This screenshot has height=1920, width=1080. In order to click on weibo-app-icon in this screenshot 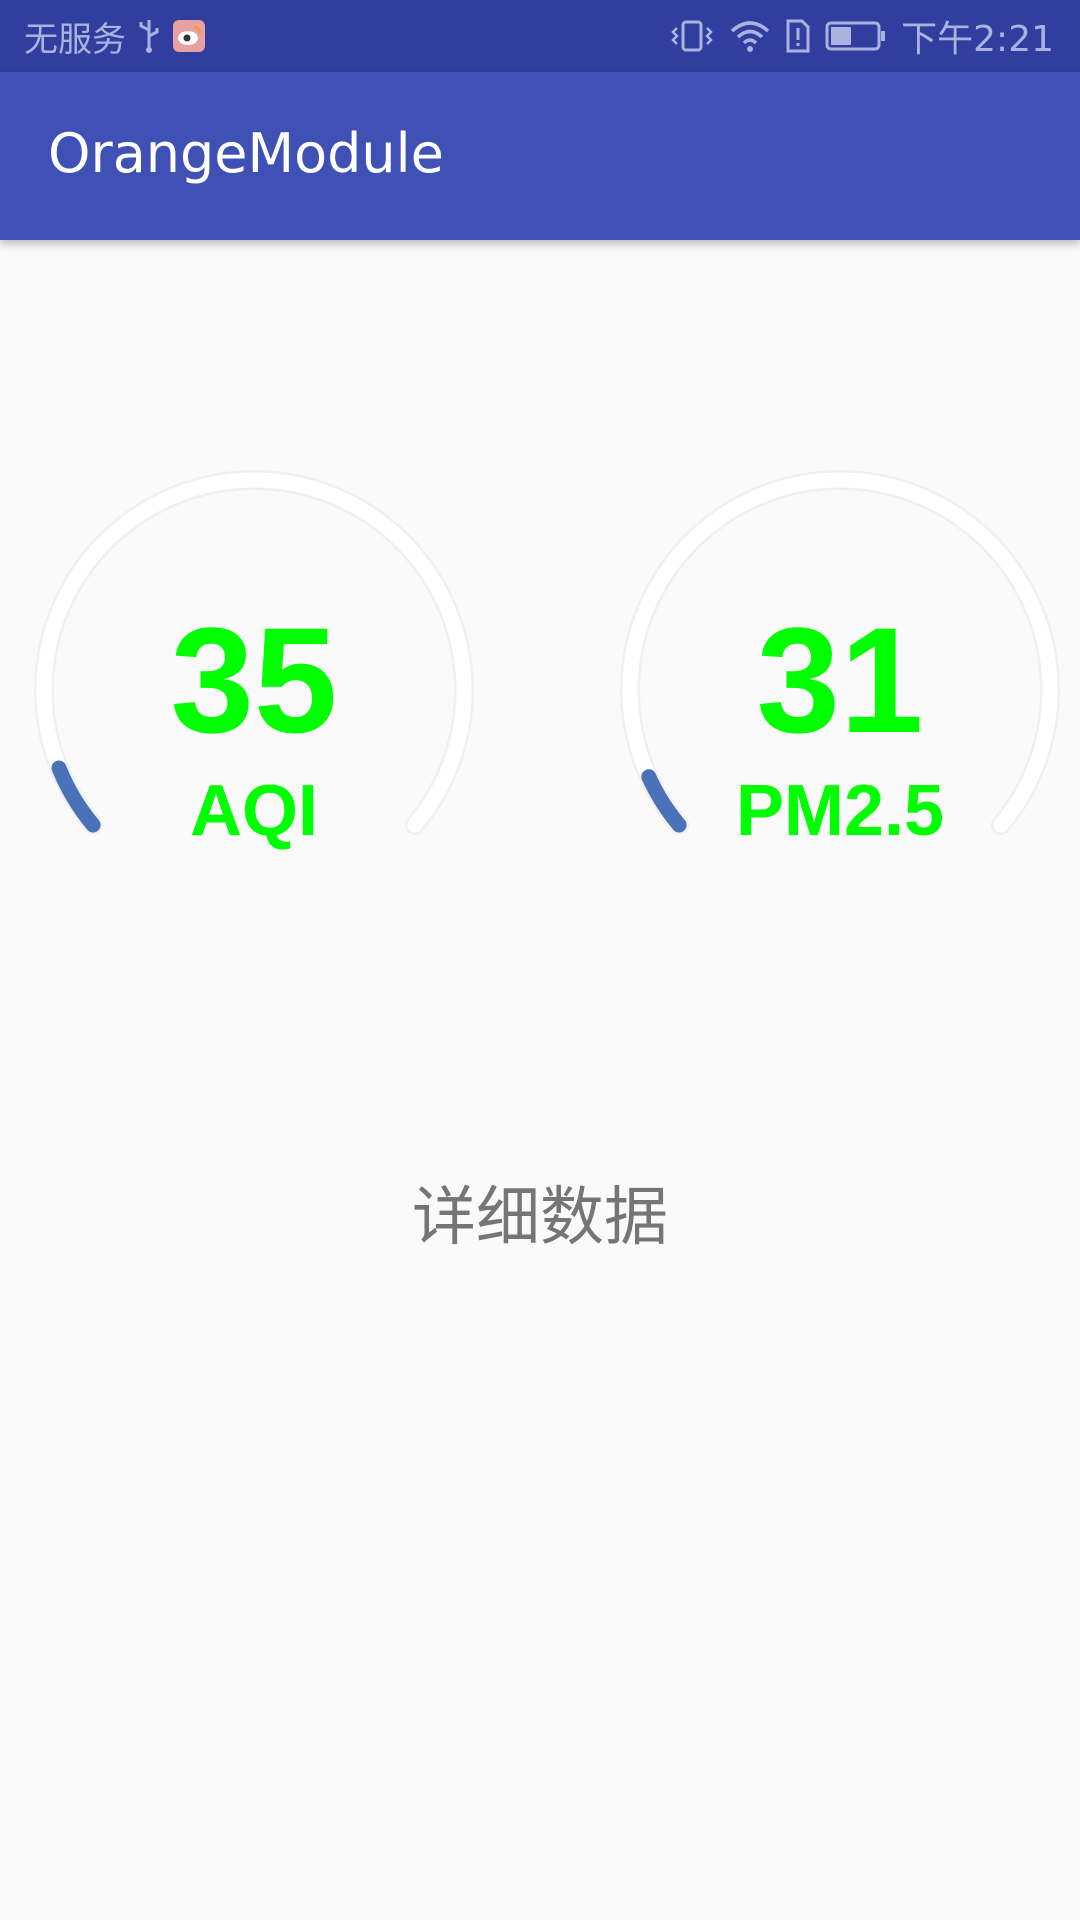, I will do `click(189, 36)`.